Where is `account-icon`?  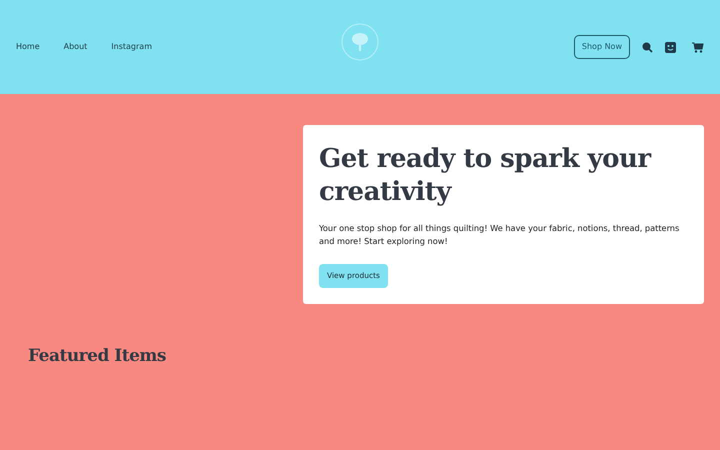
account-icon is located at coordinates (670, 47).